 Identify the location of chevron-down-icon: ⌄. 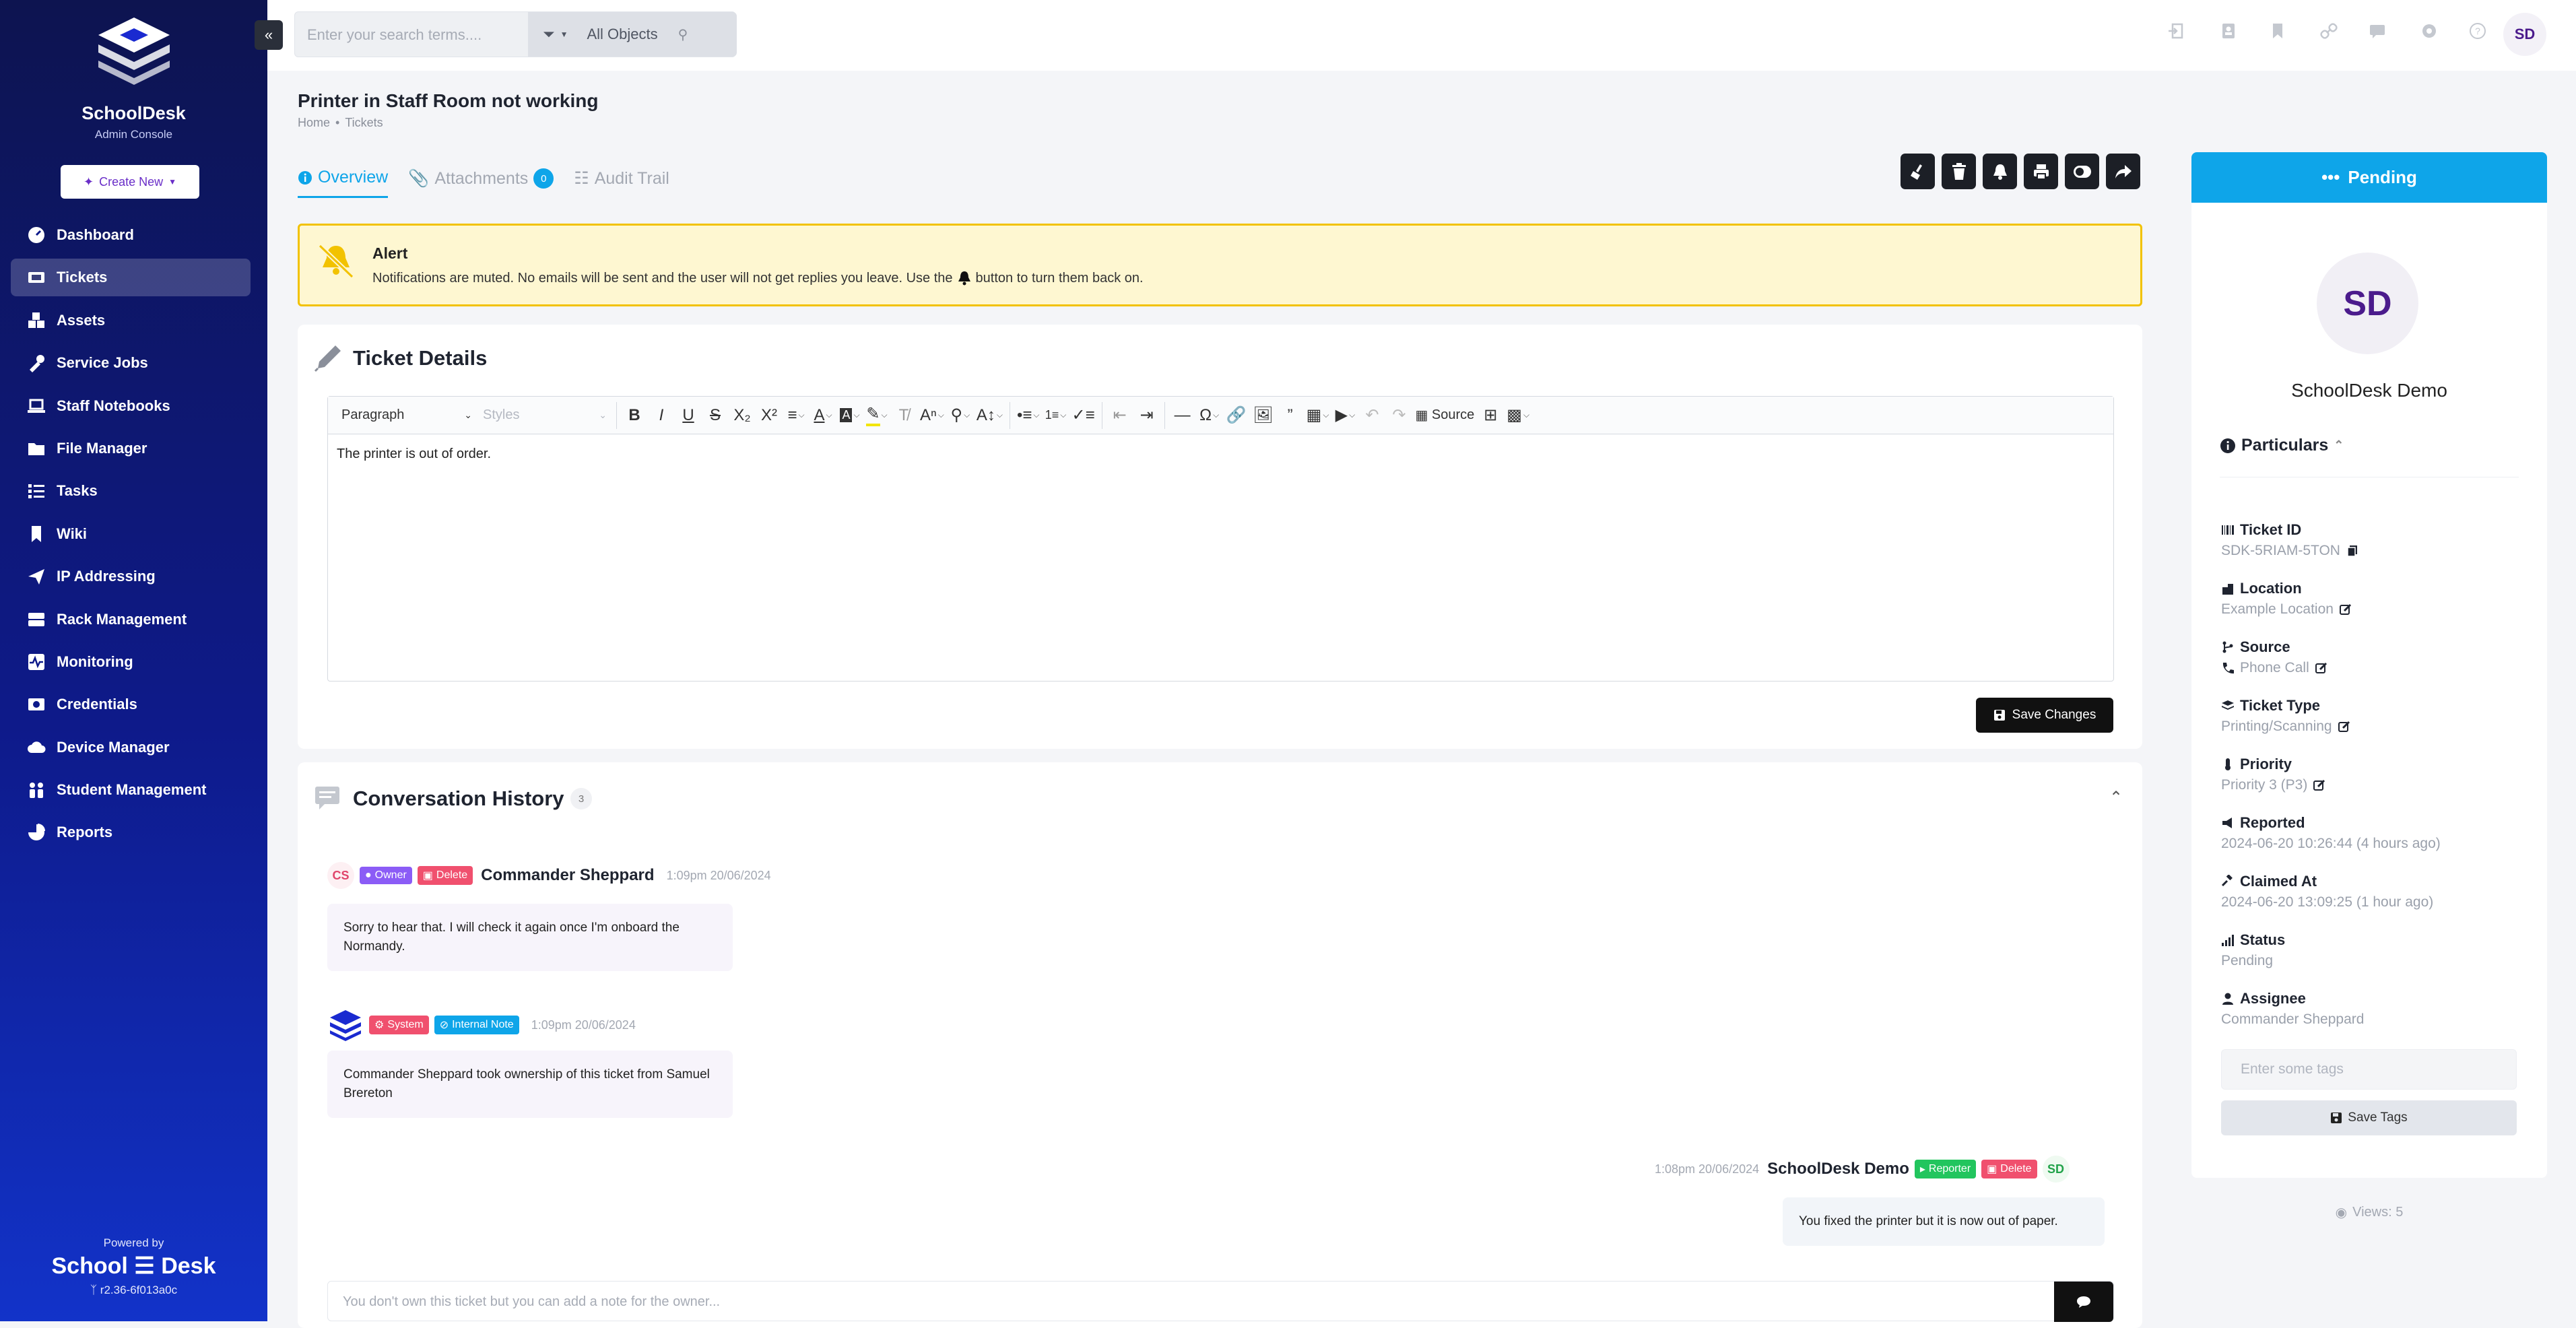
(468, 415).